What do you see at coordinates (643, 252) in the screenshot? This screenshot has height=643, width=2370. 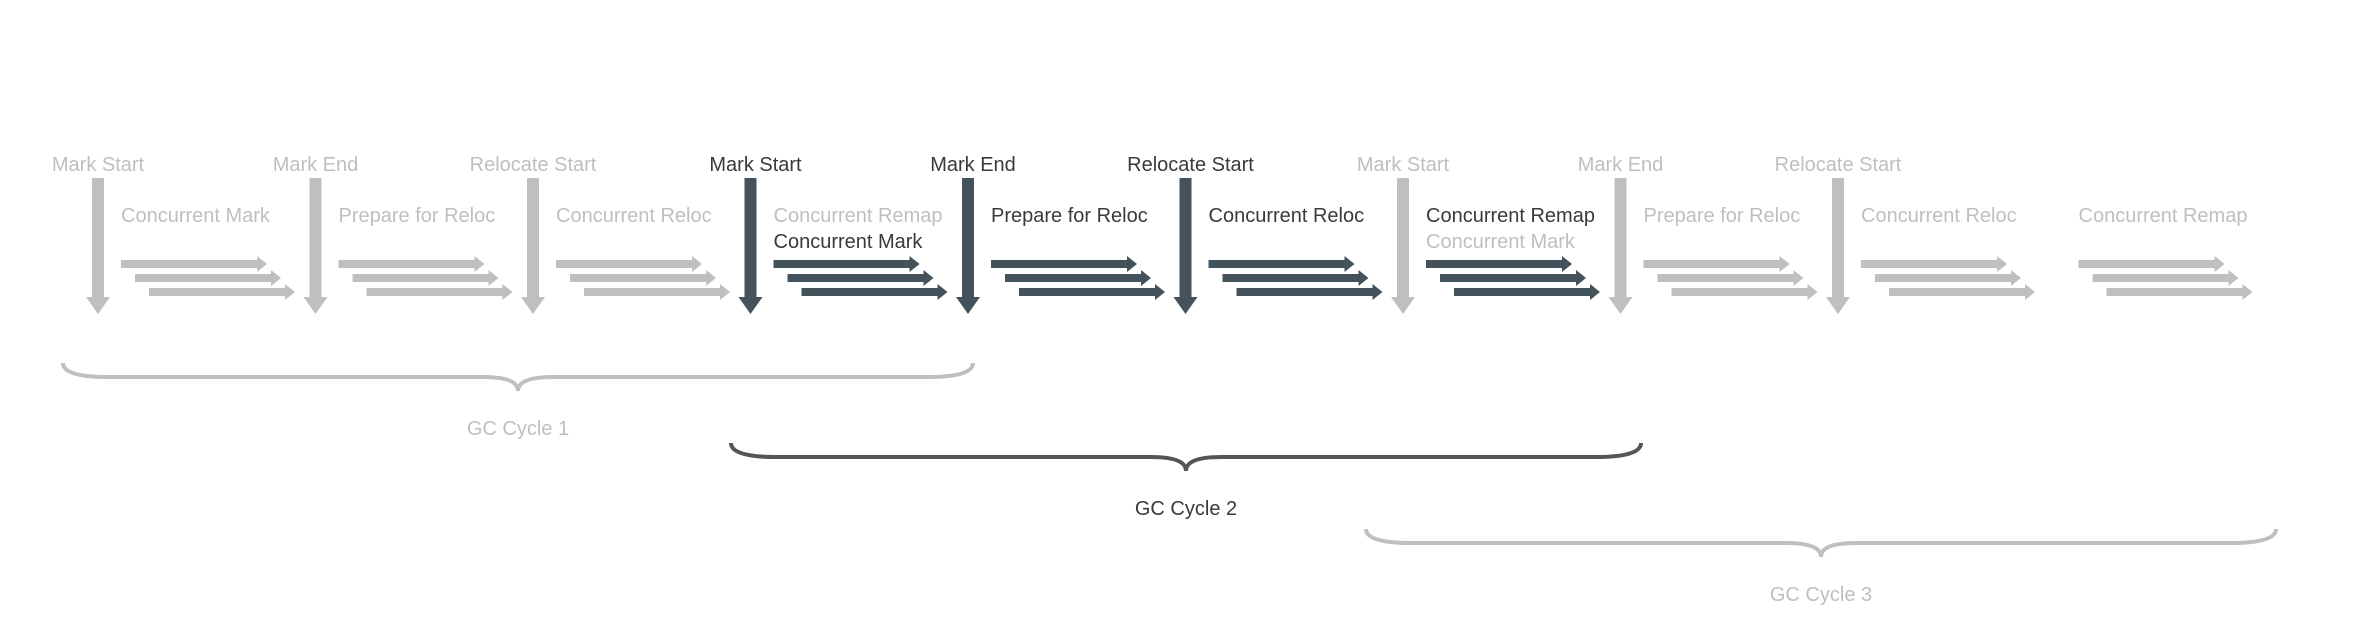 I see `phase-2: Concurrent Reloc` at bounding box center [643, 252].